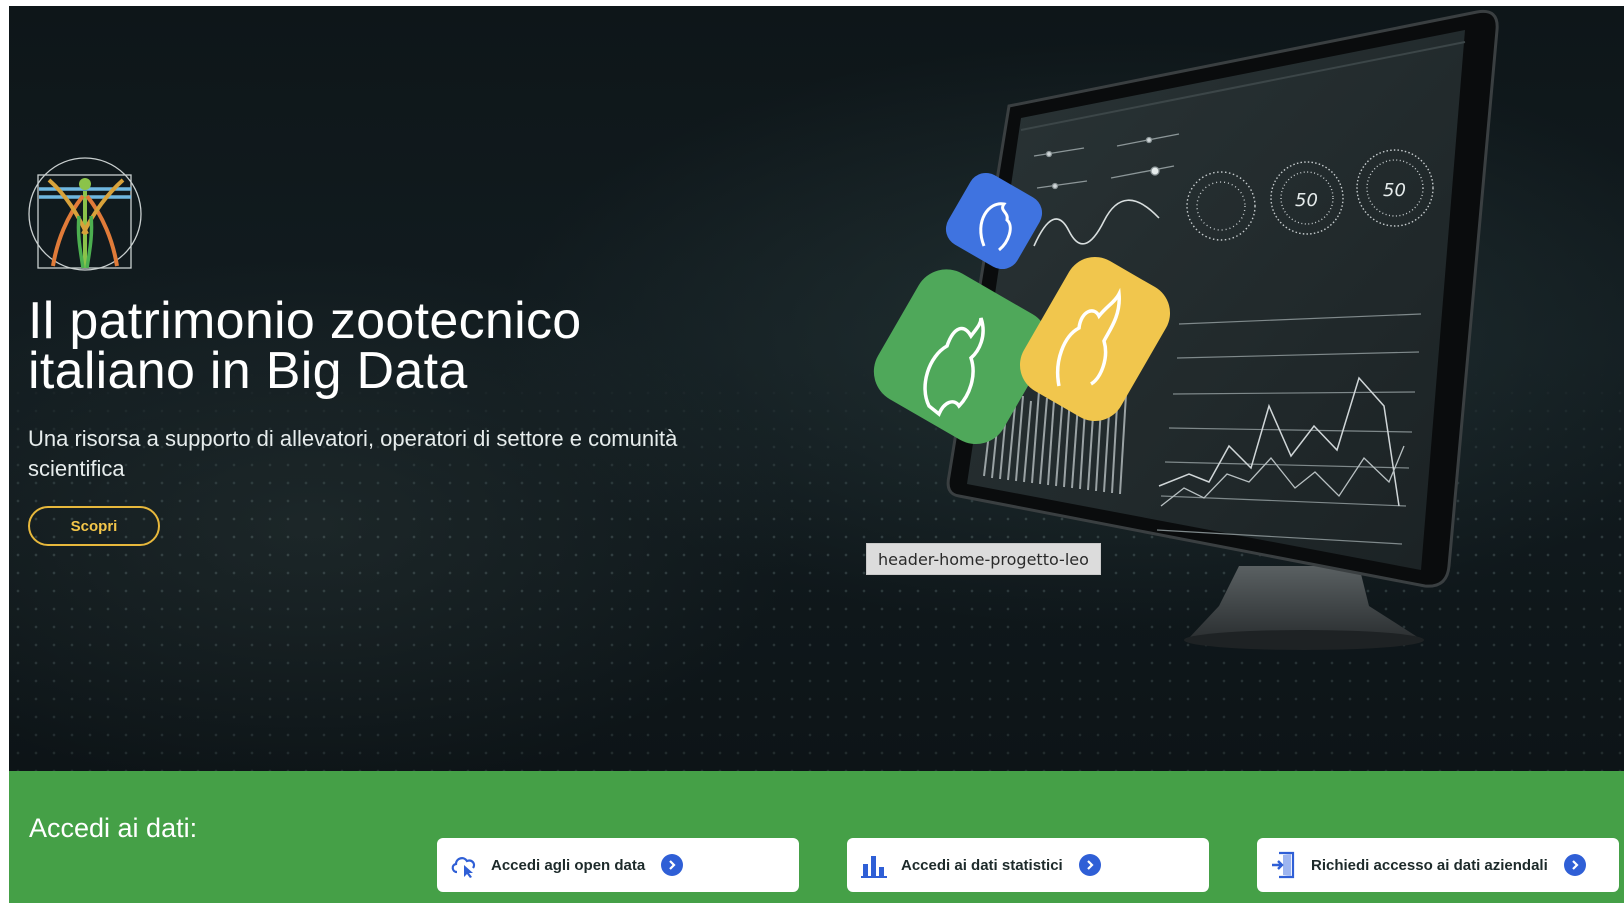  Describe the element at coordinates (983, 559) in the screenshot. I see `image-alt-tooltip: header-home-progetto-leo` at that location.